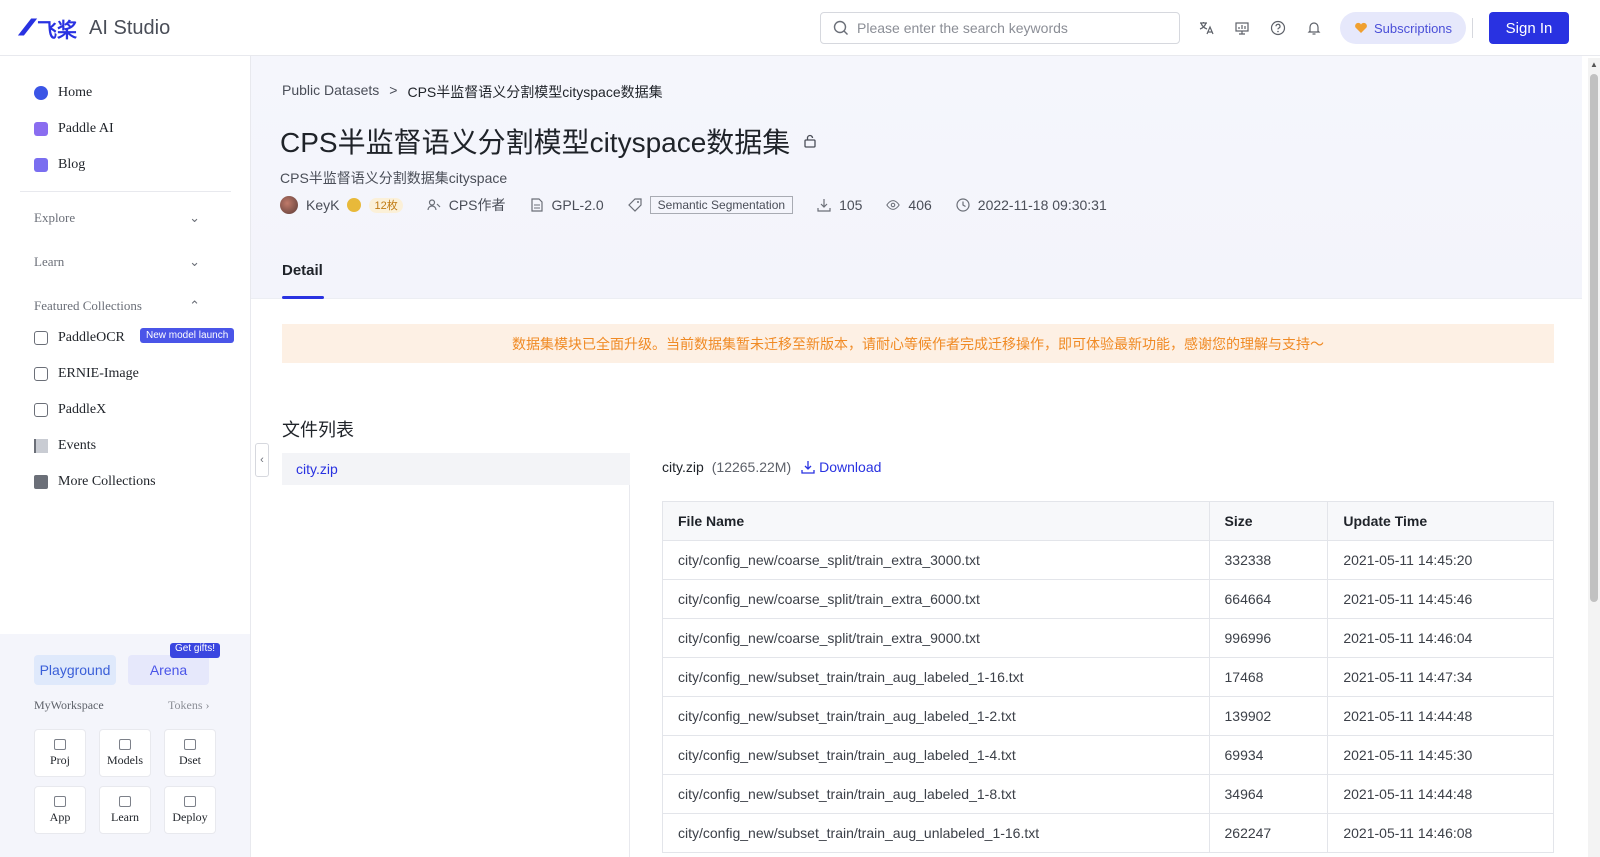  I want to click on sidebar-collapse-button: ‹, so click(262, 460).